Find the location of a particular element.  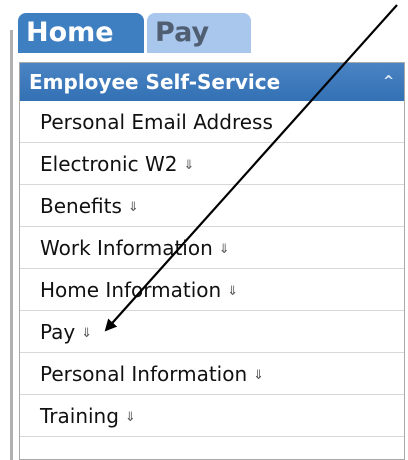

menu-item-label: Home Information is located at coordinates (131, 290).